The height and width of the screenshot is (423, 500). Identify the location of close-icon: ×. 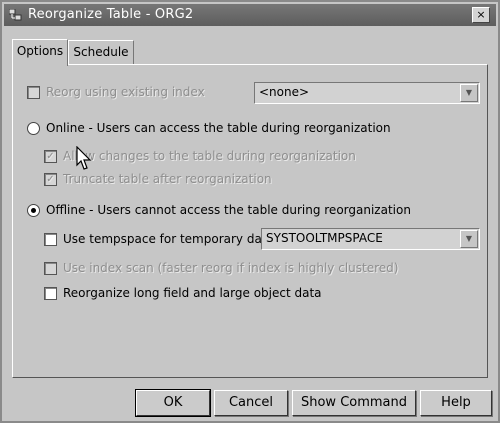
(481, 14).